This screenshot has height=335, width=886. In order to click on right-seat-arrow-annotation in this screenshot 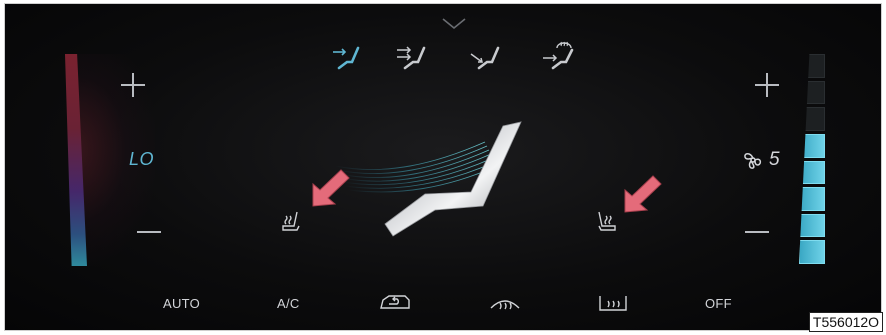, I will do `click(643, 194)`.